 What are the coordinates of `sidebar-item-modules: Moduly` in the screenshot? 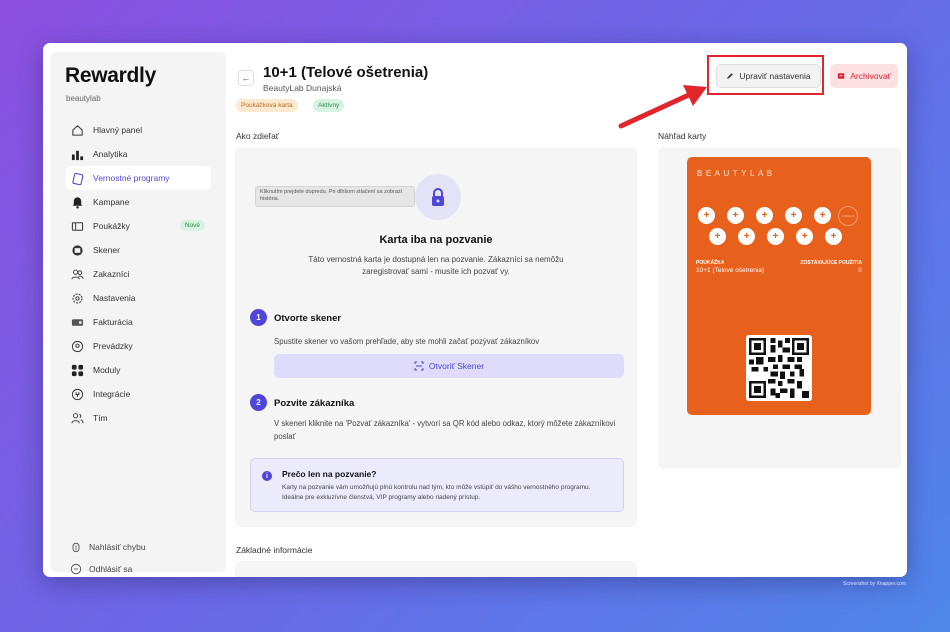 It's located at (138, 370).